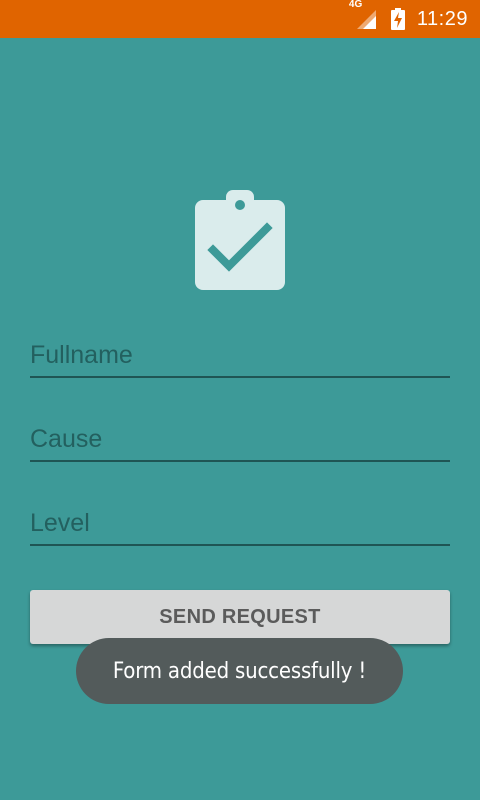 The image size is (480, 800). What do you see at coordinates (408, 19) in the screenshot?
I see `status-icons: 4G 11:29` at bounding box center [408, 19].